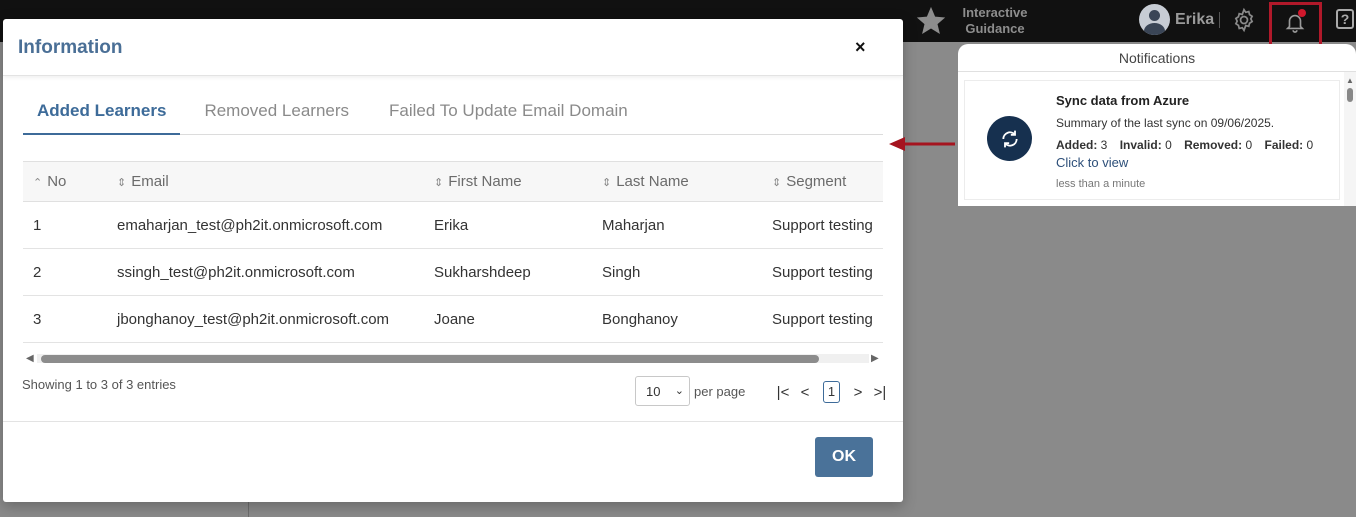  I want to click on background-divider, so click(248, 508).